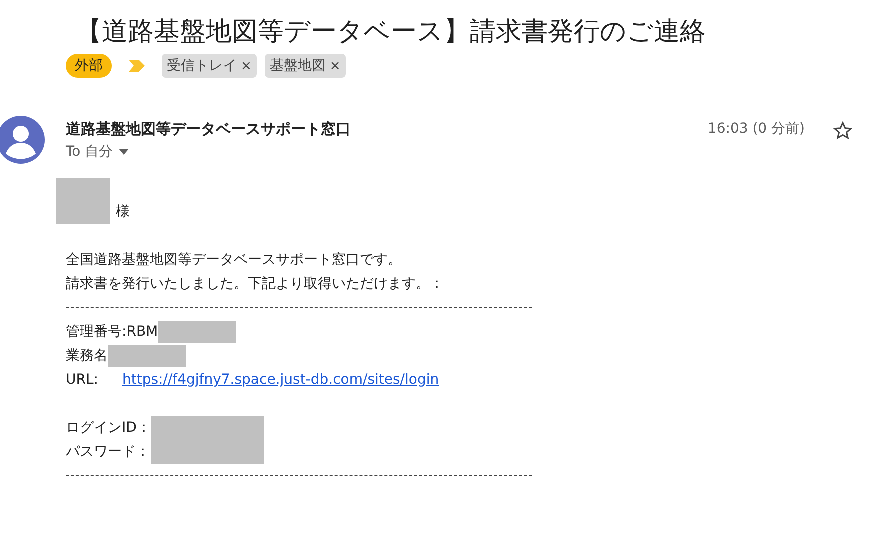 Image resolution: width=877 pixels, height=541 pixels. I want to click on salutation-text: 様, so click(123, 212).